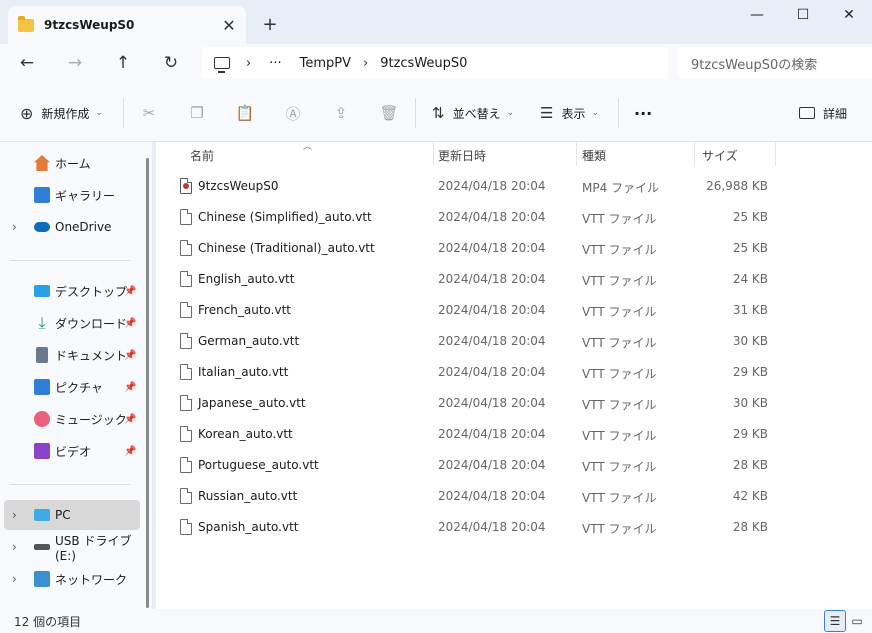 This screenshot has width=872, height=633. Describe the element at coordinates (246, 279) in the screenshot. I see `file-name: English_auto.vtt` at that location.